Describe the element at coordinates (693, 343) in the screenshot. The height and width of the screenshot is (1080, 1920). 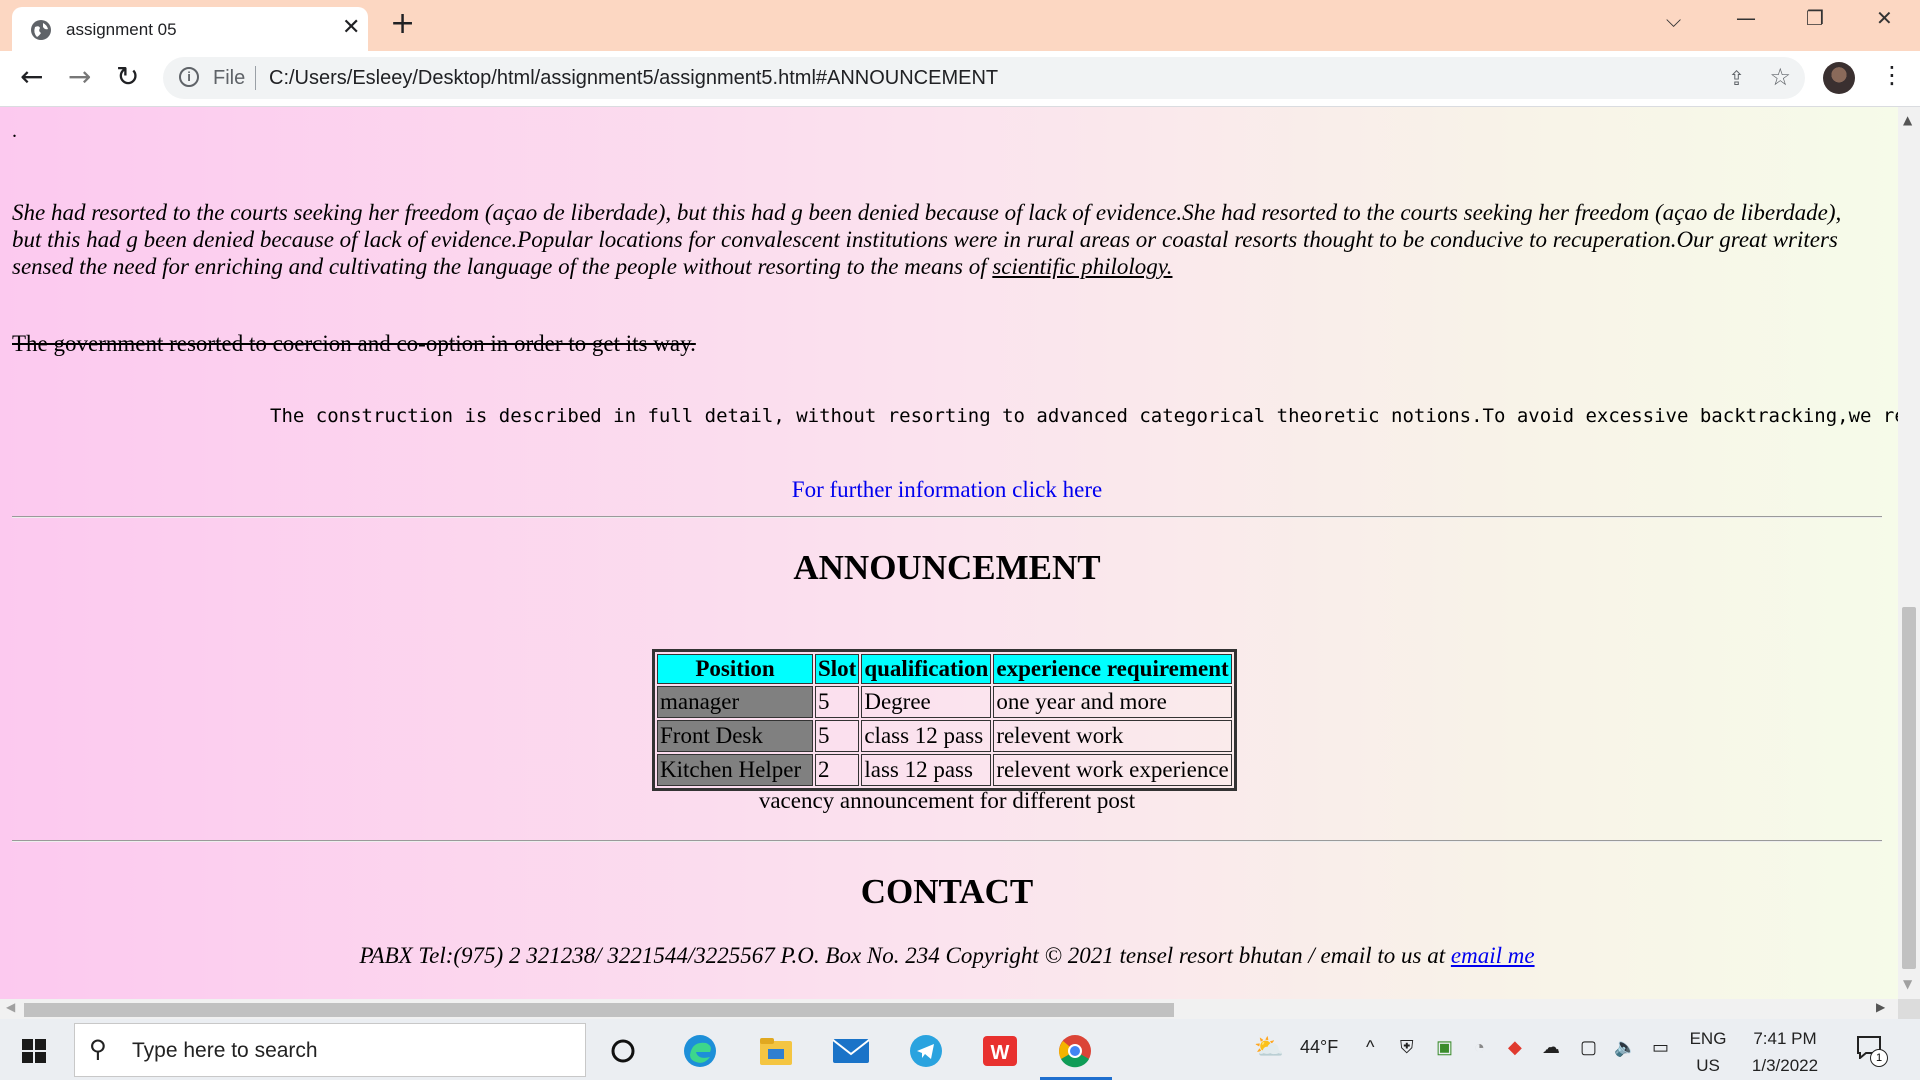
I see `strikethrough-tail: .` at that location.